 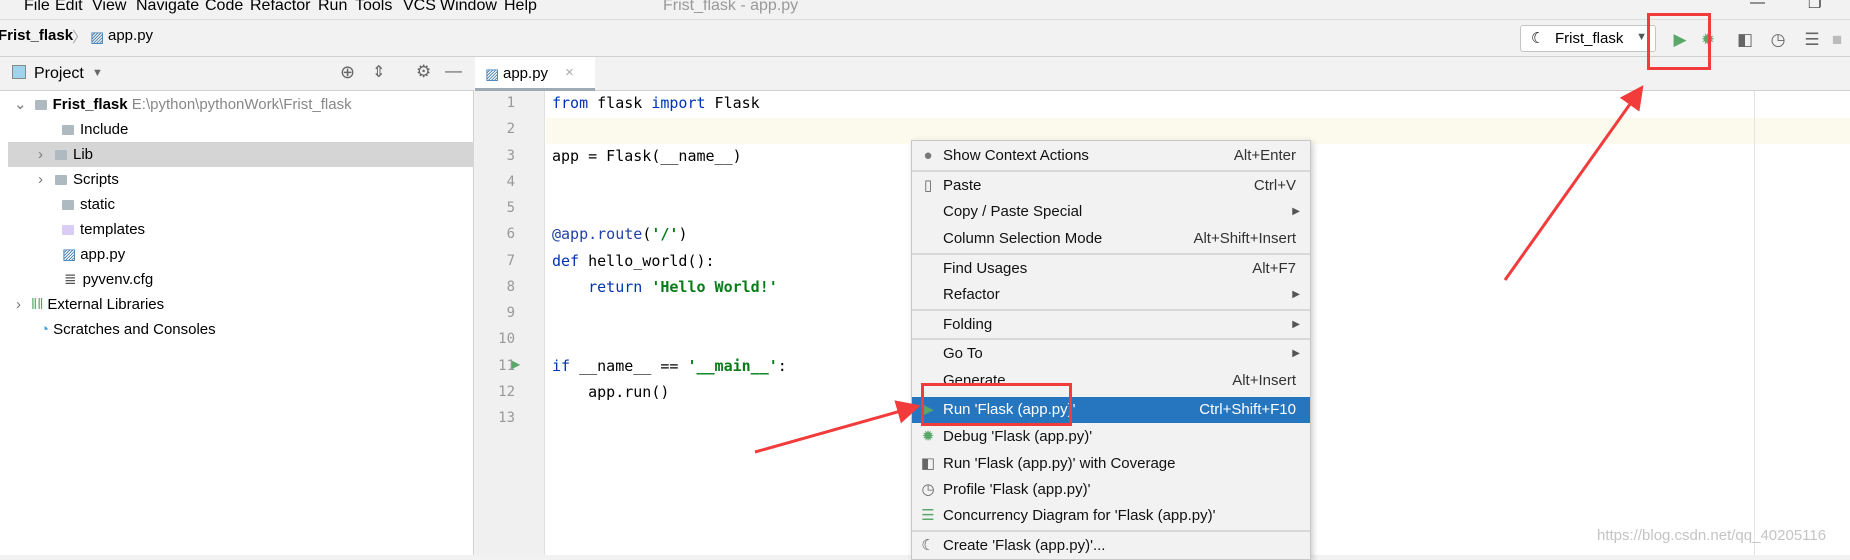 I want to click on arrow-to-menu-run, so click(x=837, y=427).